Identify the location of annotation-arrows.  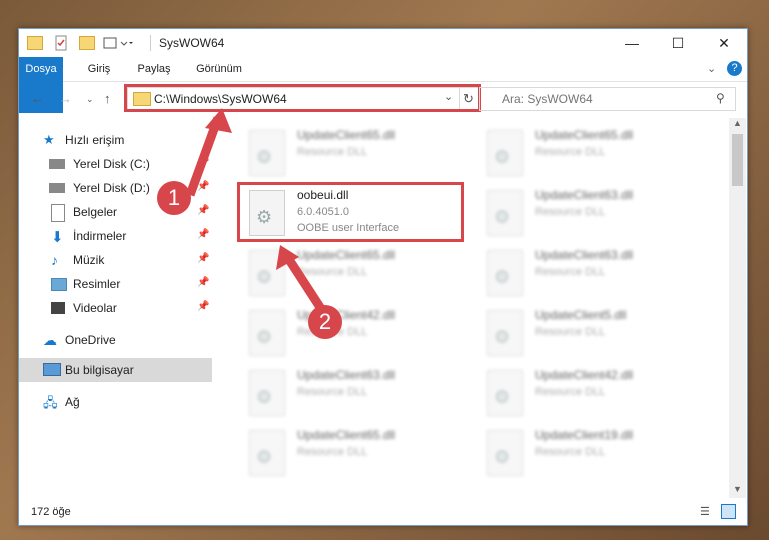
(257, 213).